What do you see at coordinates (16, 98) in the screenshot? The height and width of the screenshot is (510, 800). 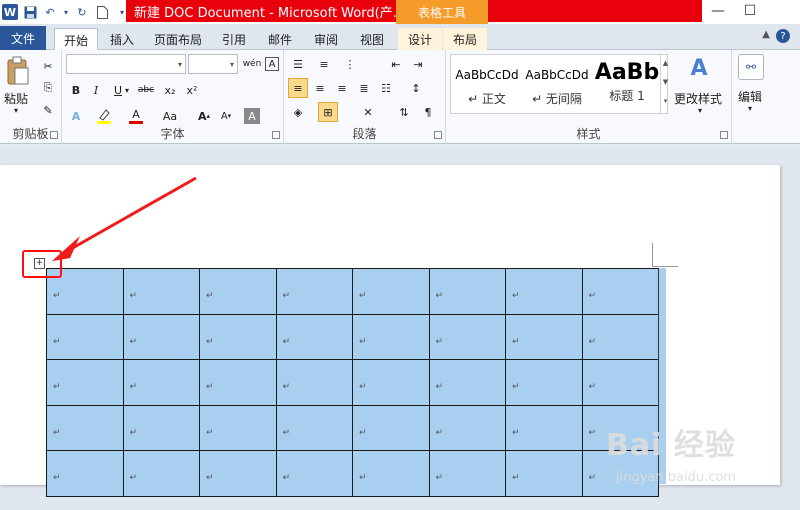 I see `paste-button-label: 粘贴` at bounding box center [16, 98].